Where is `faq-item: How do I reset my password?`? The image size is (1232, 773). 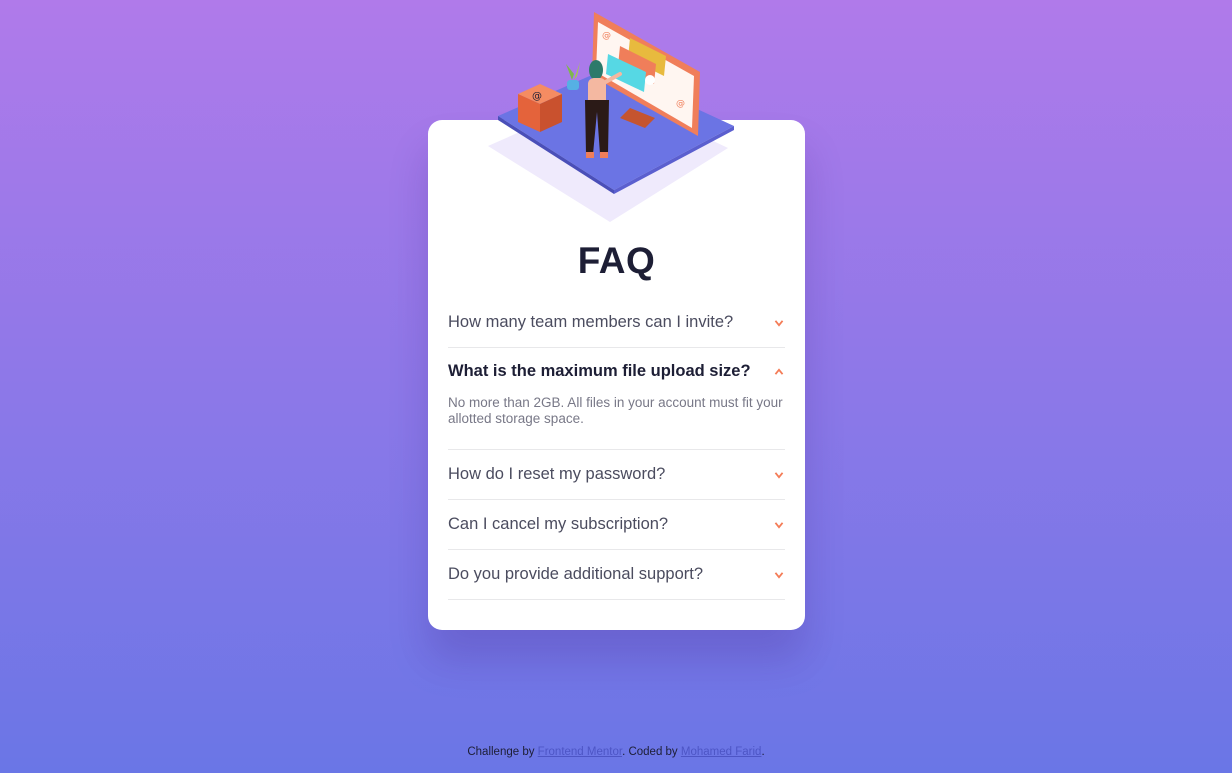
faq-item: How do I reset my password? is located at coordinates (616, 475).